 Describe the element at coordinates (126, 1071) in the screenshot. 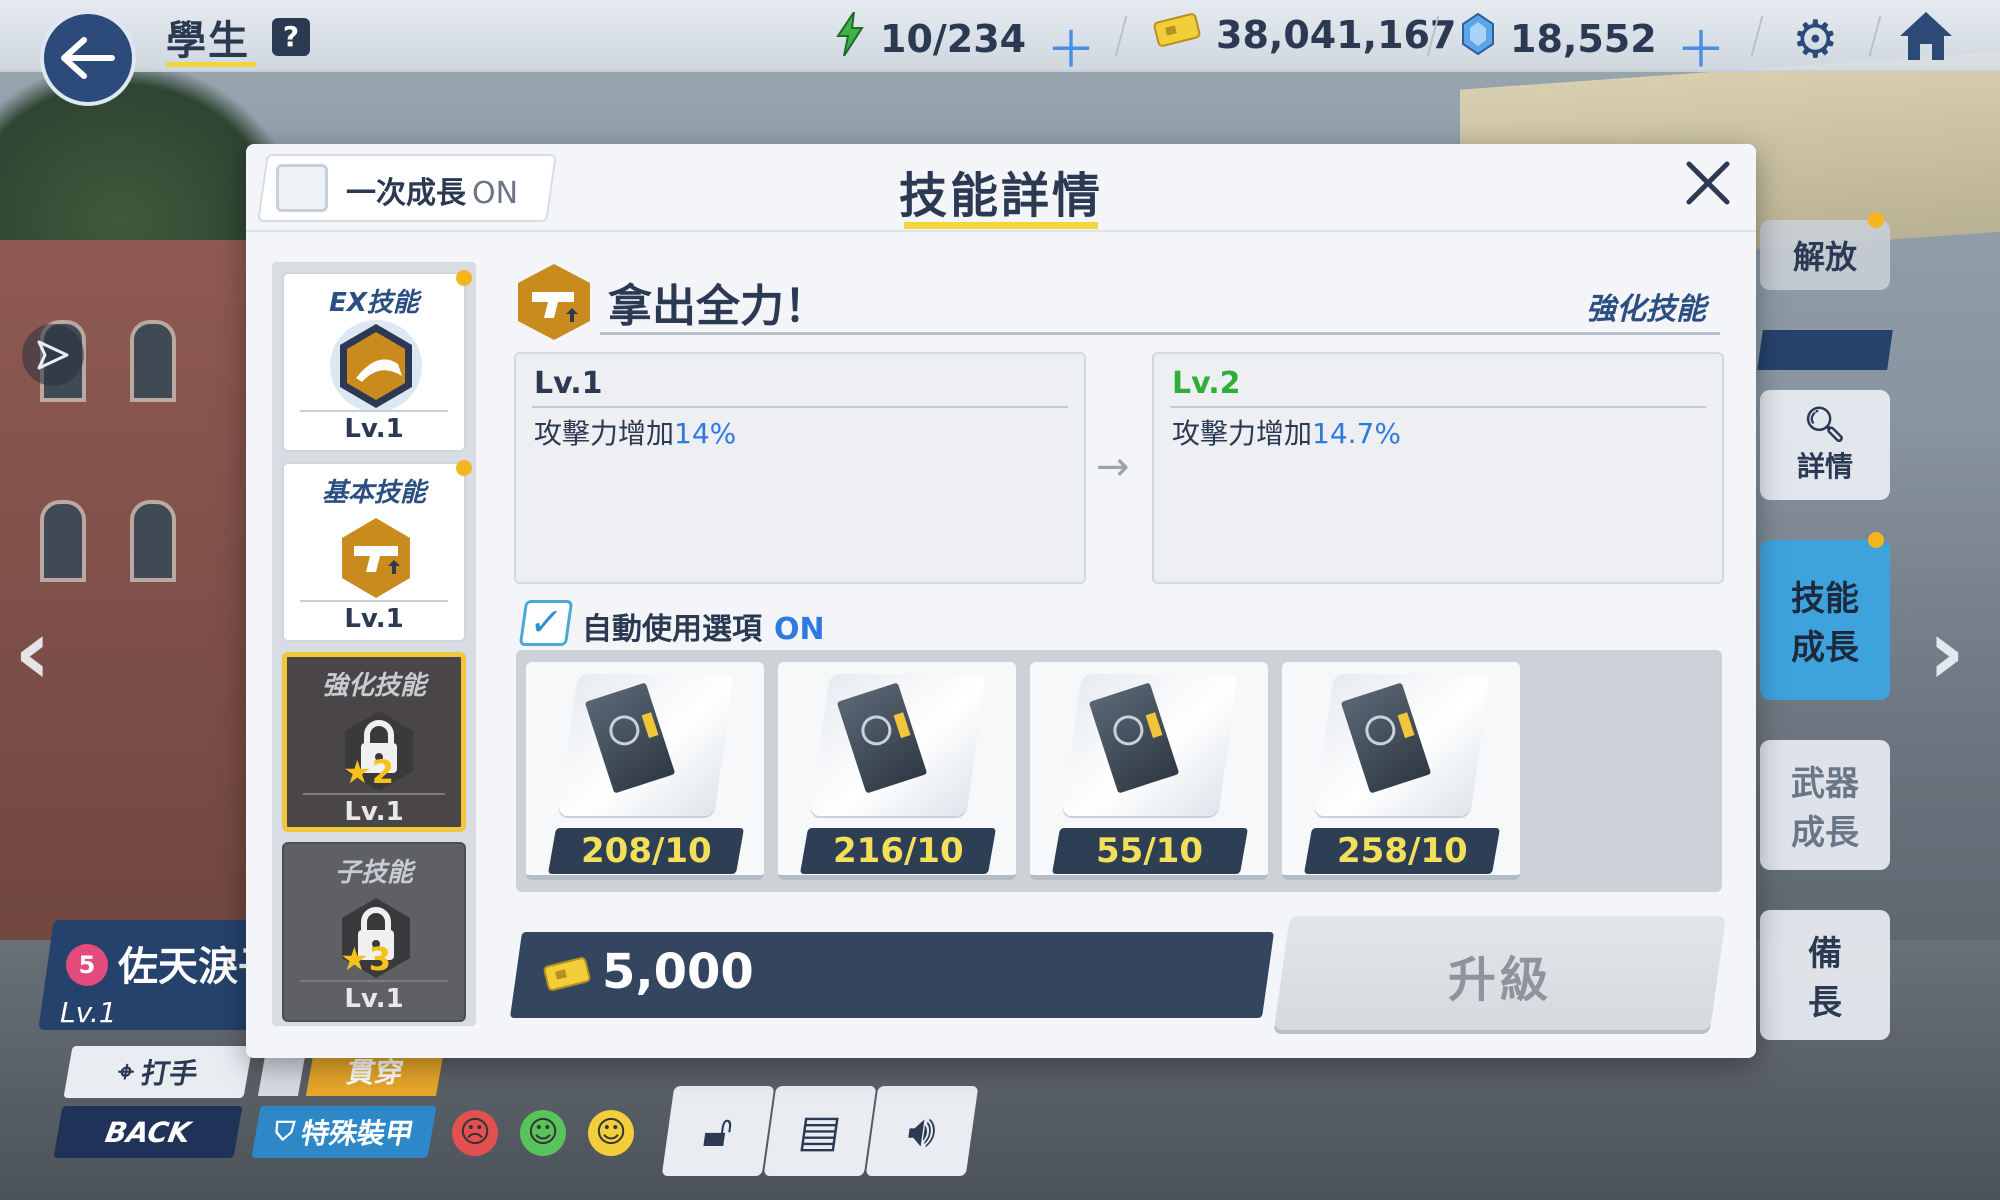

I see `crosshair-icon: ⌖` at that location.